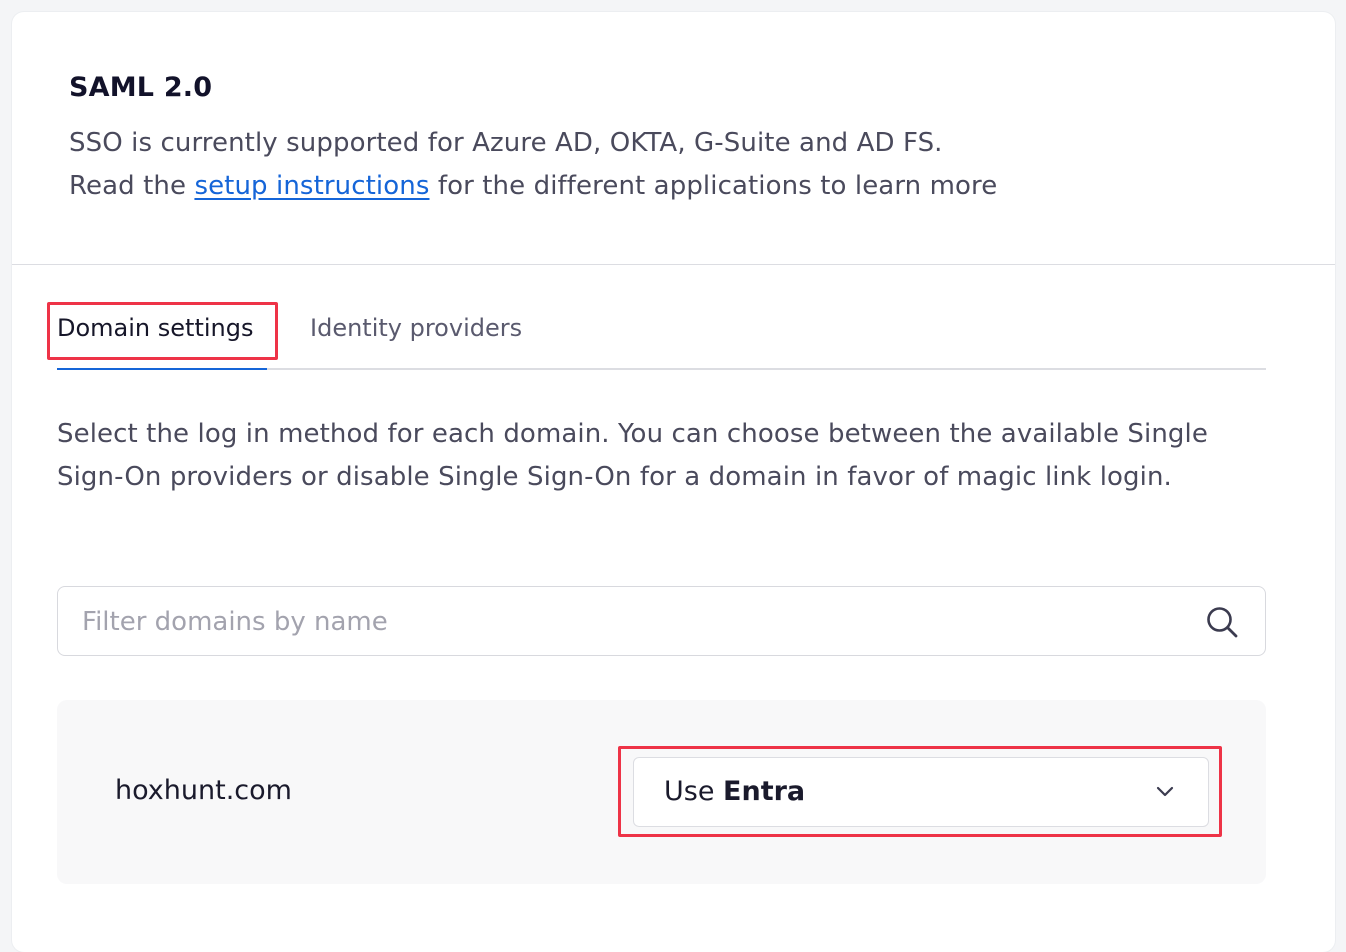  I want to click on page-title: SAML 2.0, so click(141, 87).